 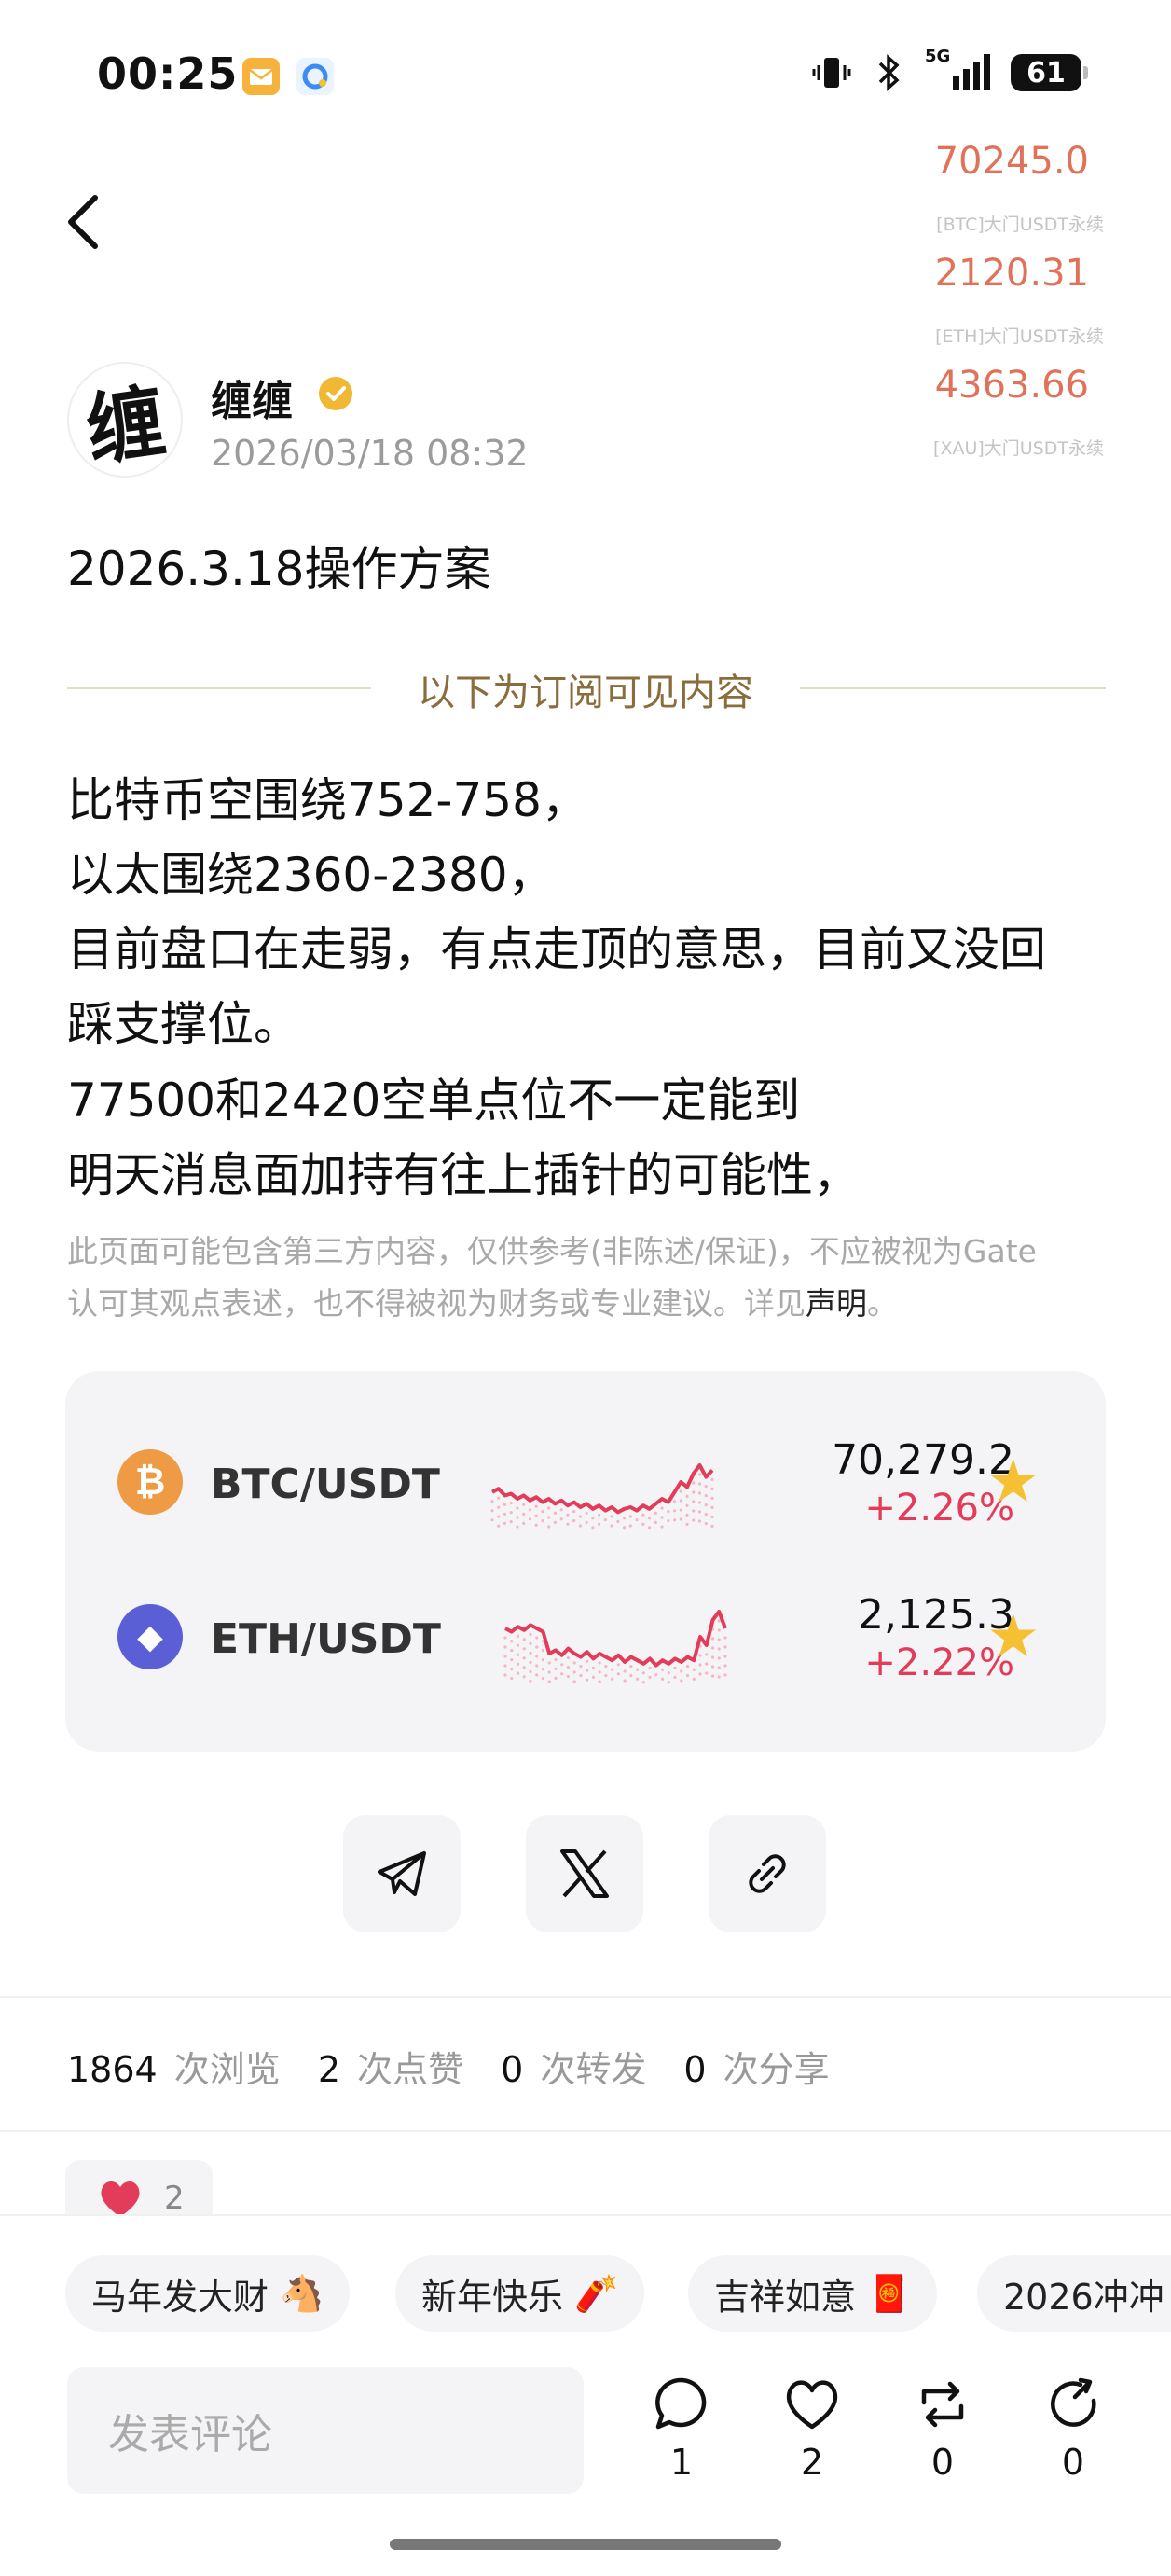 I want to click on quick-tag: 新年快乐 🧨, so click(x=520, y=2293).